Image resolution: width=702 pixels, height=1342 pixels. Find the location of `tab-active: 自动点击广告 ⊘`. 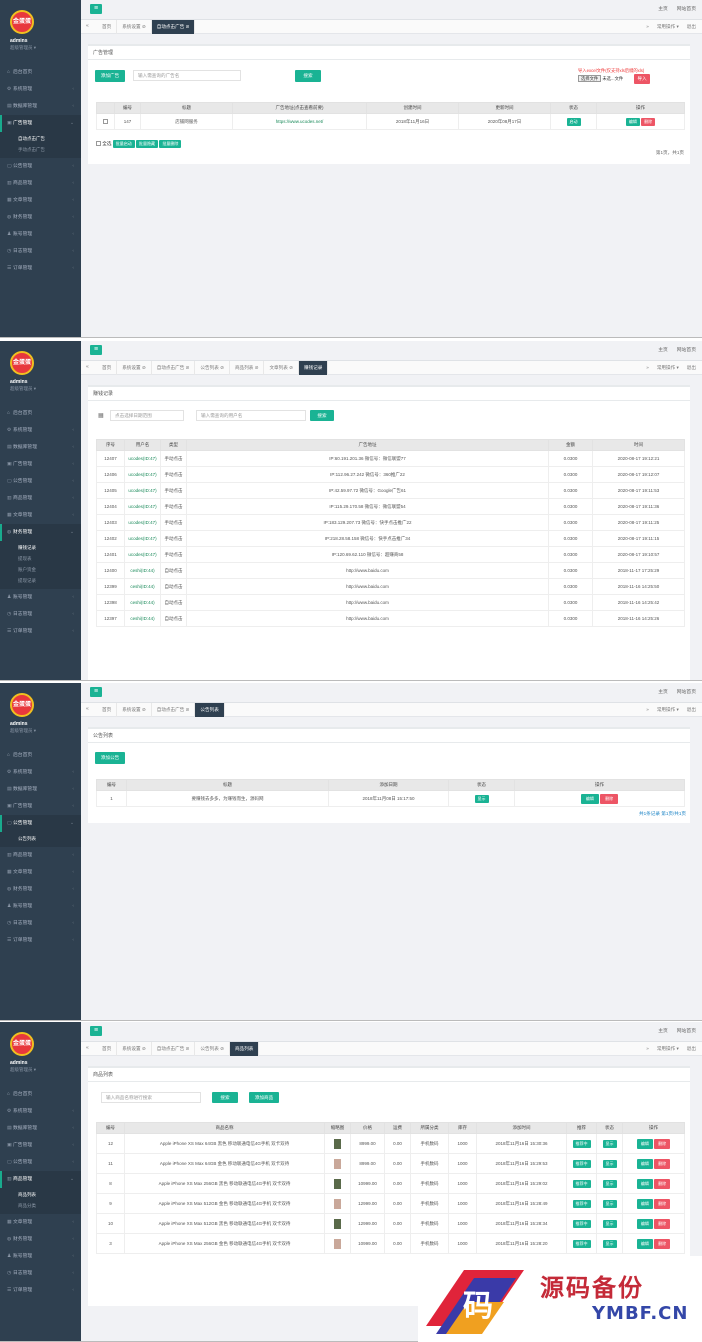

tab-active: 自动点击广告 ⊘ is located at coordinates (173, 27).